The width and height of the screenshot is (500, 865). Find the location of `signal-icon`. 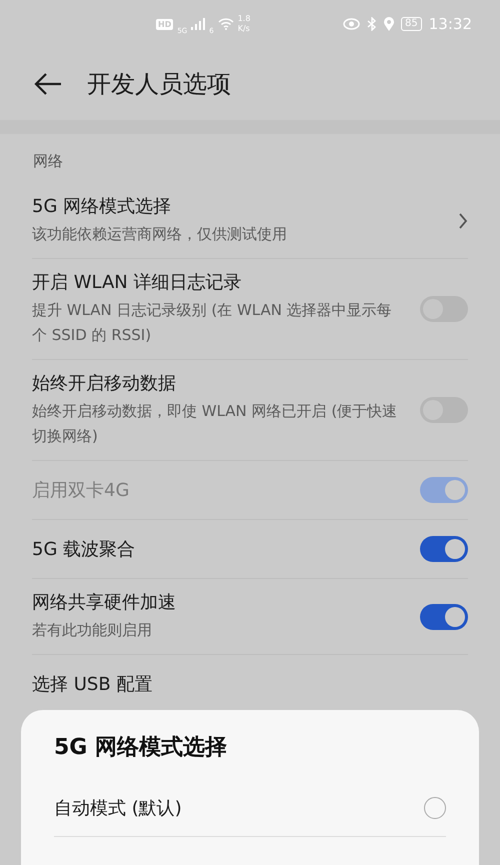

signal-icon is located at coordinates (198, 24).